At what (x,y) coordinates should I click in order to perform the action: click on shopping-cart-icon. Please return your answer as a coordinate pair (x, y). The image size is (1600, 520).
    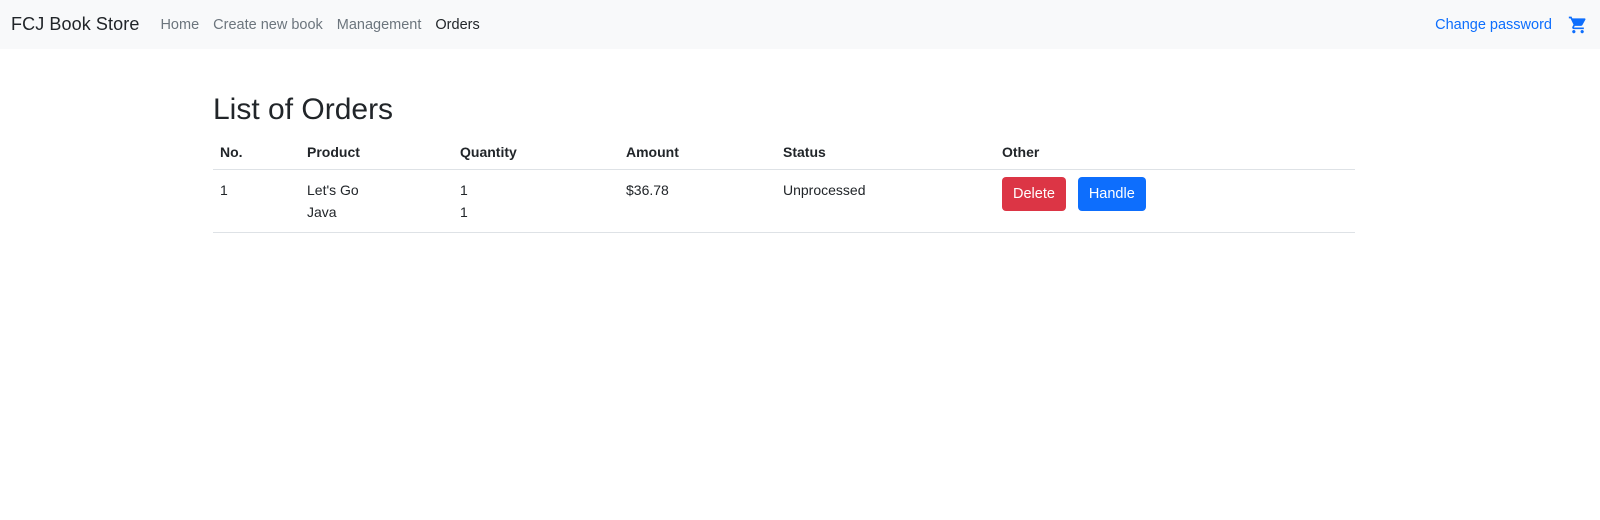
    Looking at the image, I should click on (1578, 25).